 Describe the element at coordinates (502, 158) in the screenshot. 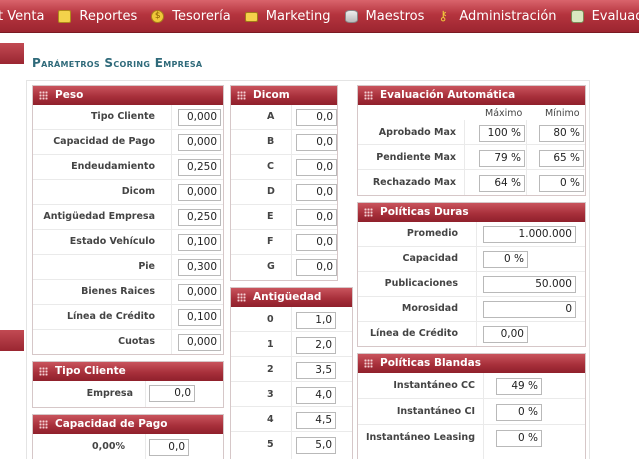

I see `evaluacion-max-input: 79 %` at that location.